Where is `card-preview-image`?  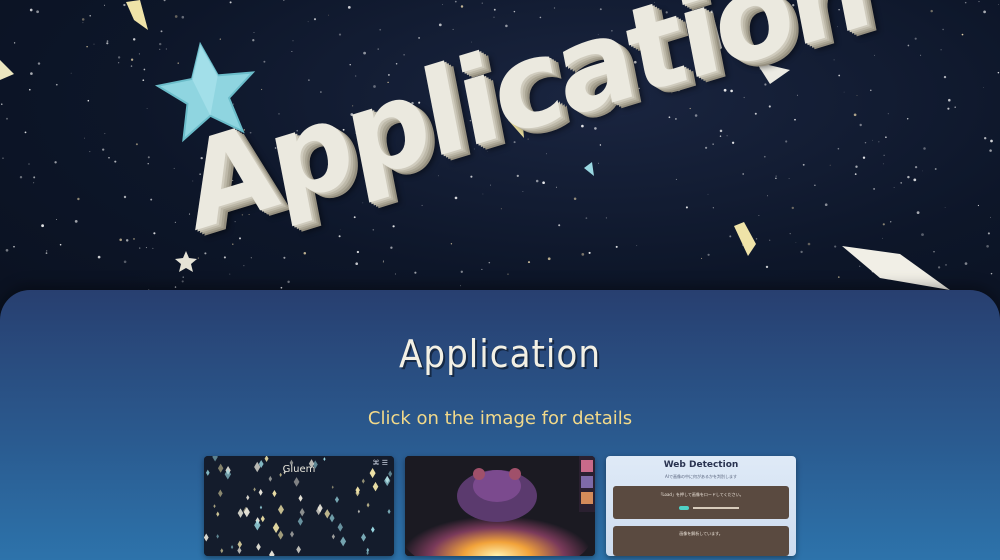 card-preview-image is located at coordinates (500, 506).